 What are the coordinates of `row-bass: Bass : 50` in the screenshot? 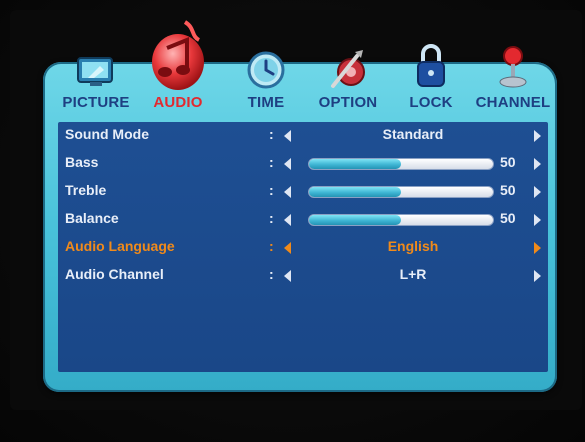 It's located at (303, 164).